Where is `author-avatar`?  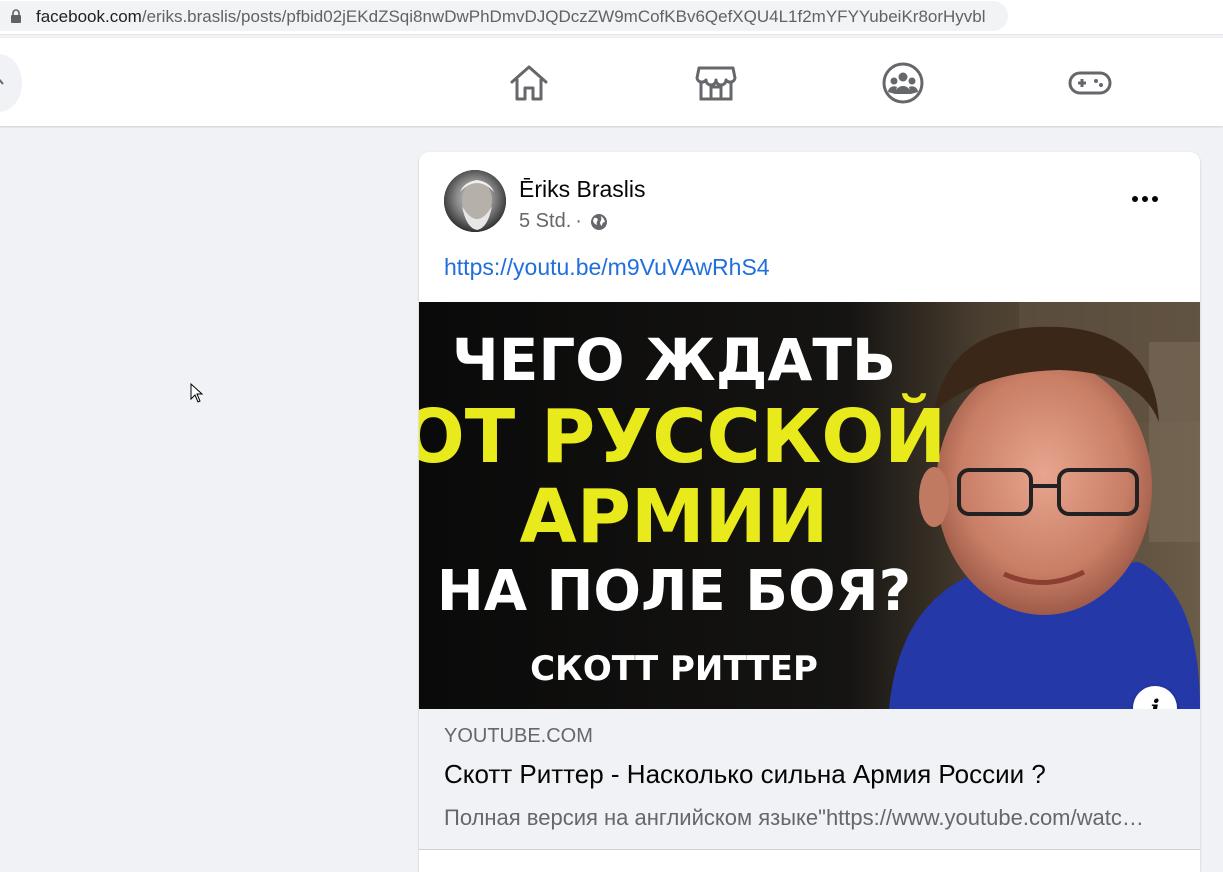 author-avatar is located at coordinates (475, 201).